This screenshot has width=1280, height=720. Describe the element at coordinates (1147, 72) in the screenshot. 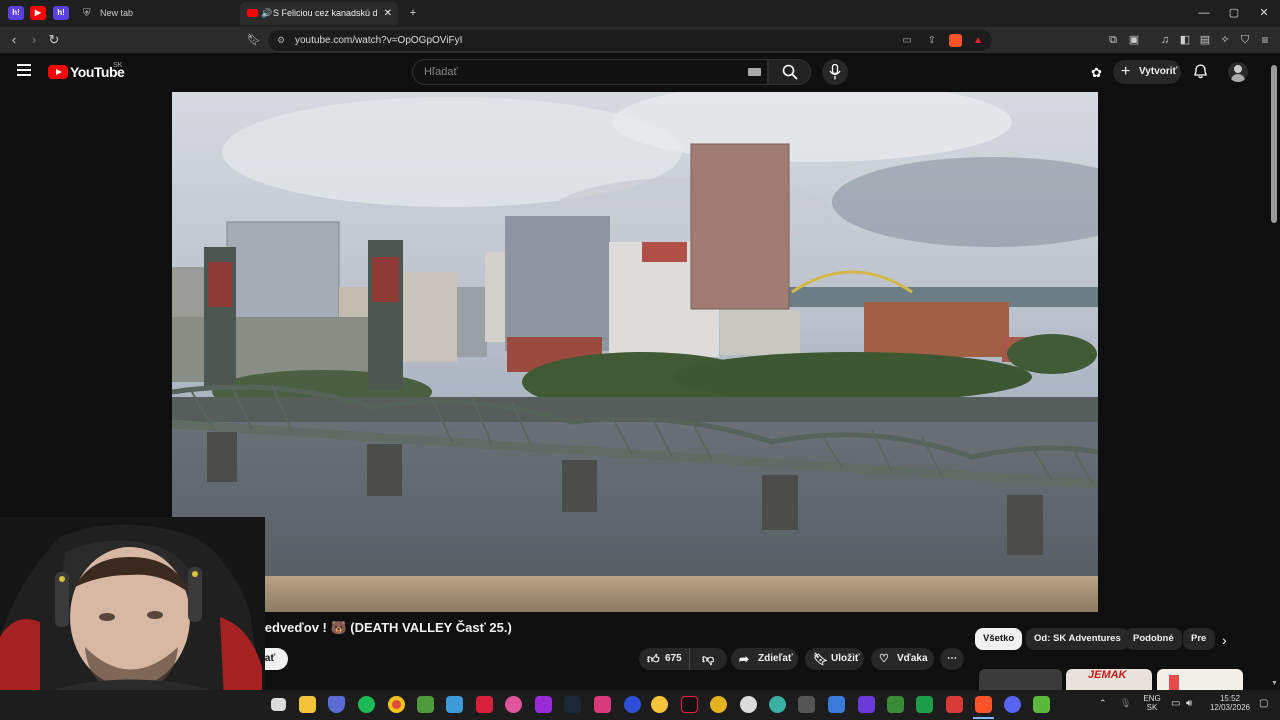

I see `create-button: + Vytvoriť` at that location.